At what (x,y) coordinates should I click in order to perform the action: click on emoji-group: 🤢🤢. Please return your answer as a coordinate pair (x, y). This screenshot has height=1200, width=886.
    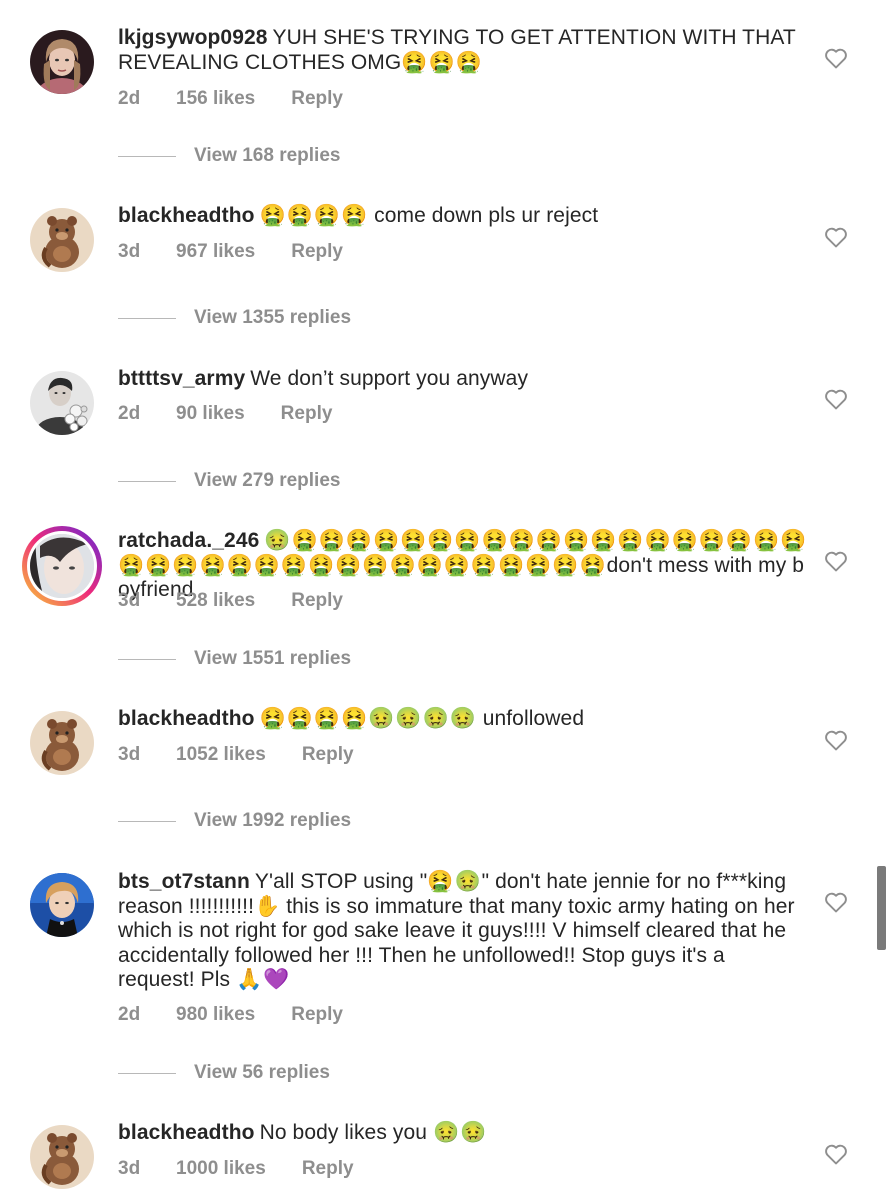
    Looking at the image, I should click on (460, 1132).